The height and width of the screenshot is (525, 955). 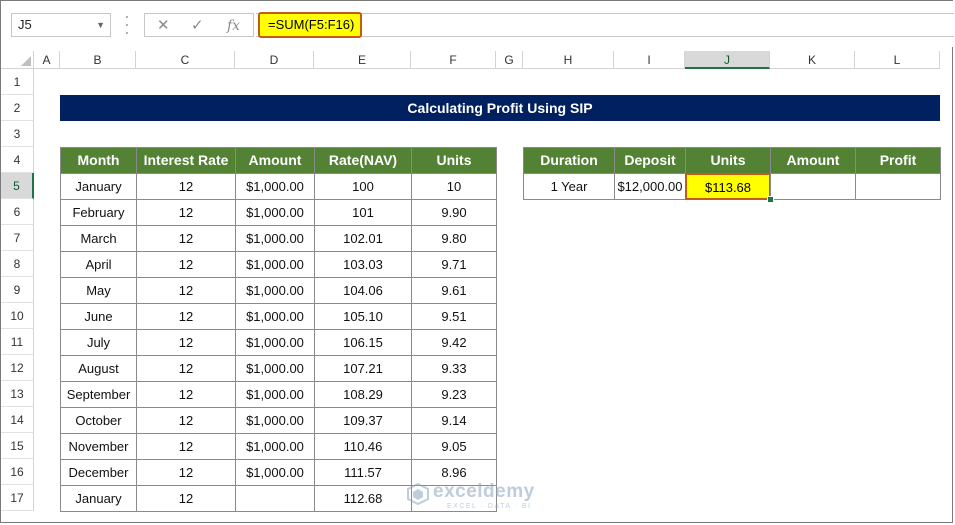 I want to click on column-header-i: I, so click(x=649, y=60).